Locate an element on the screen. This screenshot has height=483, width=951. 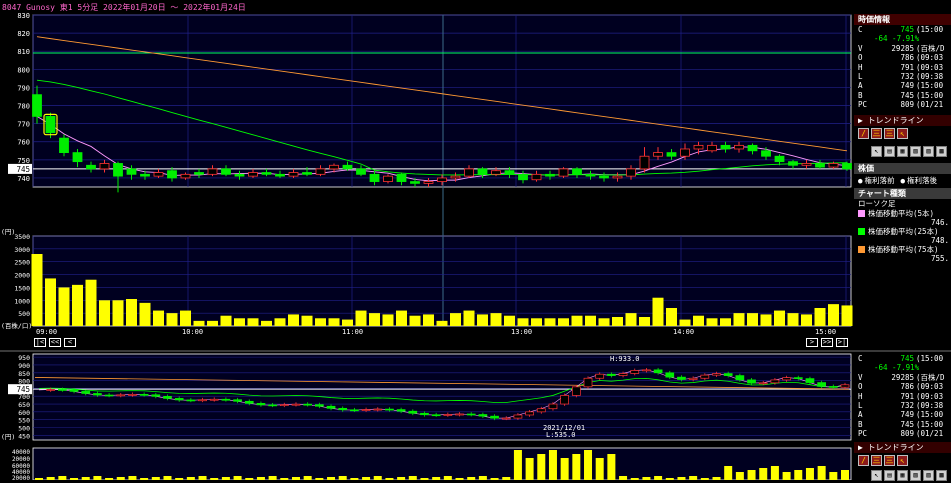
nav-prev-fast-button: << is located at coordinates (55, 342).